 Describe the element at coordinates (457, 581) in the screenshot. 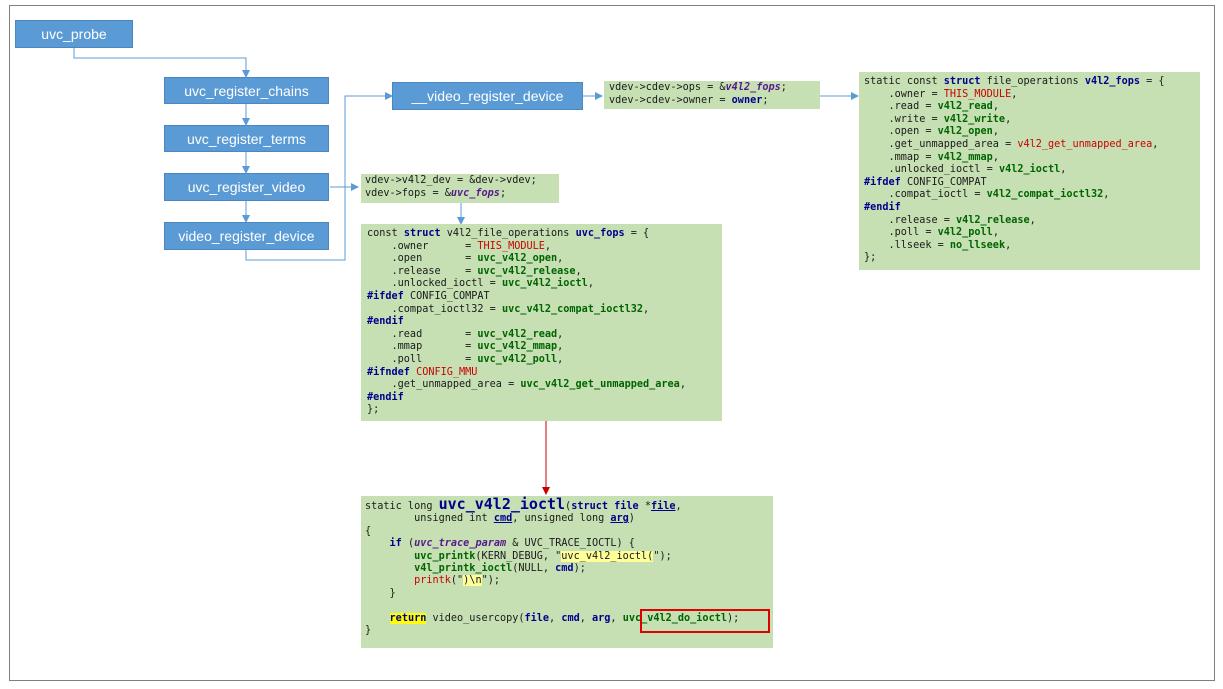

I see `ioctl-plain-printk-line: printk(")\n");` at that location.